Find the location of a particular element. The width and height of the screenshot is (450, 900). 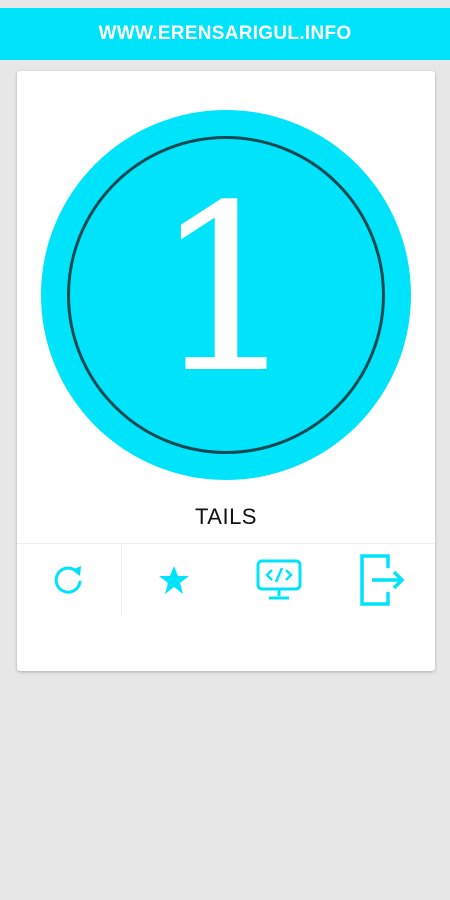

exit-icon is located at coordinates (383, 580).